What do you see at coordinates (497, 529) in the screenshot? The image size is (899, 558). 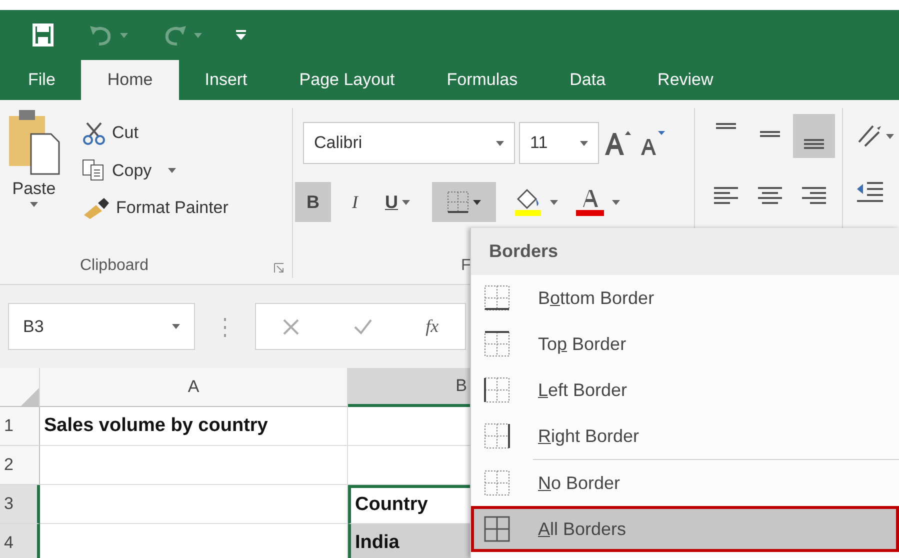 I see `border-all-icon` at bounding box center [497, 529].